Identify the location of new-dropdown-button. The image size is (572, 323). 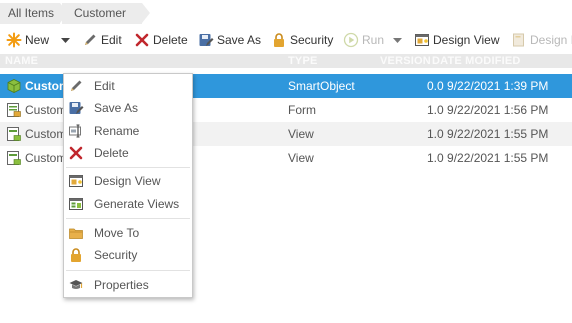
(65, 40).